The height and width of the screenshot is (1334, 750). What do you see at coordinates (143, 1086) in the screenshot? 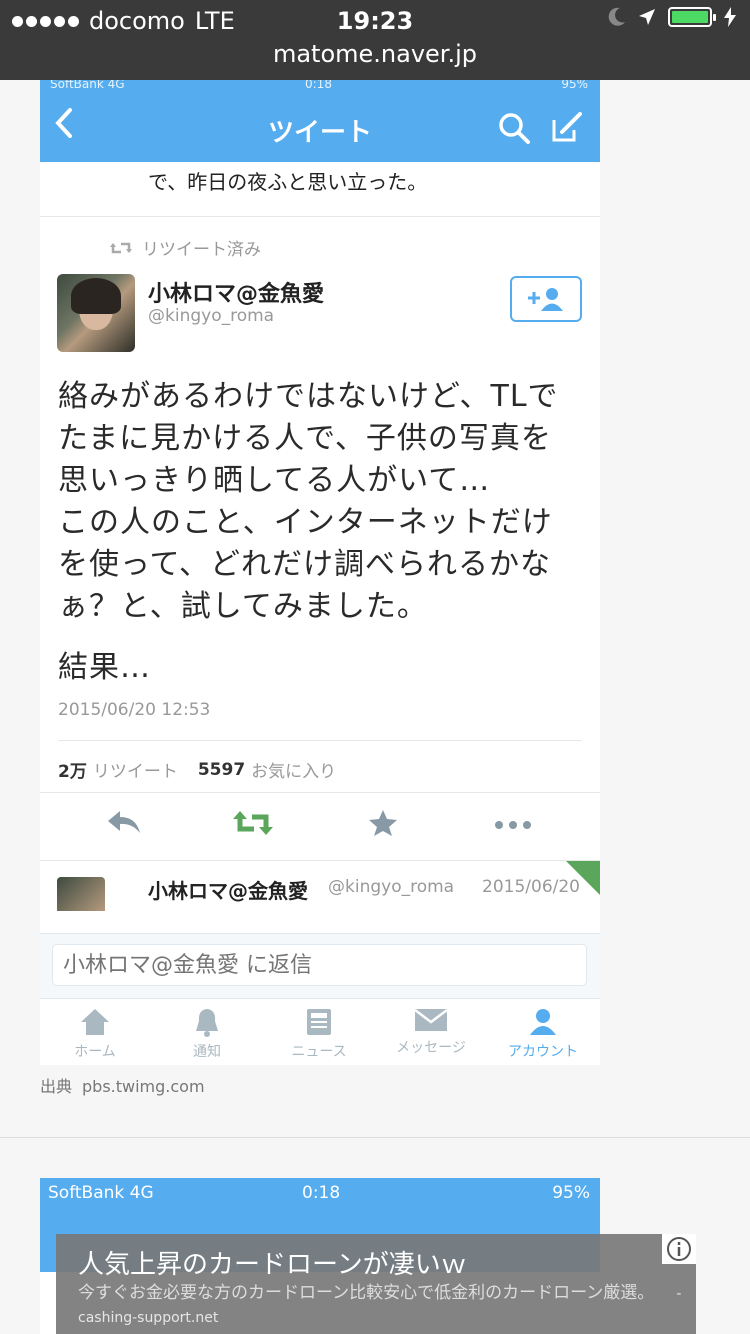
I see `source-link: pbs.twimg.com` at bounding box center [143, 1086].